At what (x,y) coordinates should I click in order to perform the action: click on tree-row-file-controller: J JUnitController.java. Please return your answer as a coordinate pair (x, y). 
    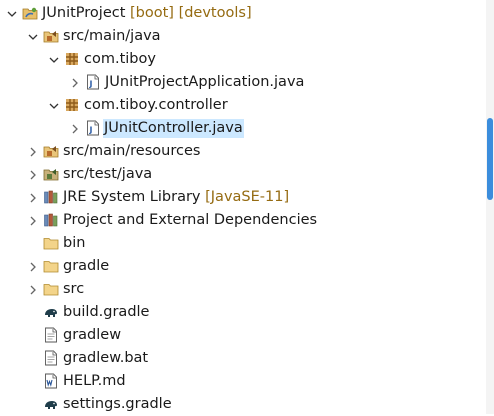
    Looking at the image, I should click on (243, 128).